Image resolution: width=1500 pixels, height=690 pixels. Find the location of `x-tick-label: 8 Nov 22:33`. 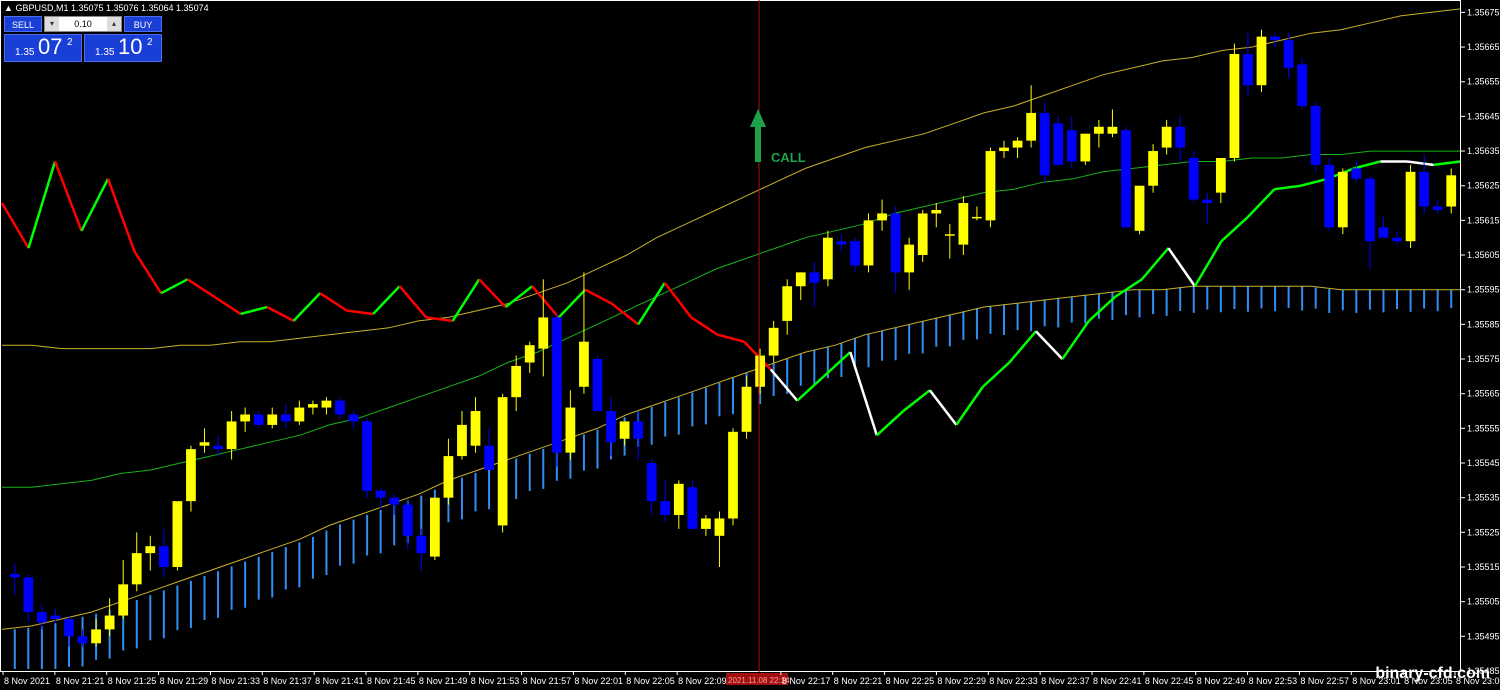

x-tick-label: 8 Nov 22:33 is located at coordinates (1013, 681).